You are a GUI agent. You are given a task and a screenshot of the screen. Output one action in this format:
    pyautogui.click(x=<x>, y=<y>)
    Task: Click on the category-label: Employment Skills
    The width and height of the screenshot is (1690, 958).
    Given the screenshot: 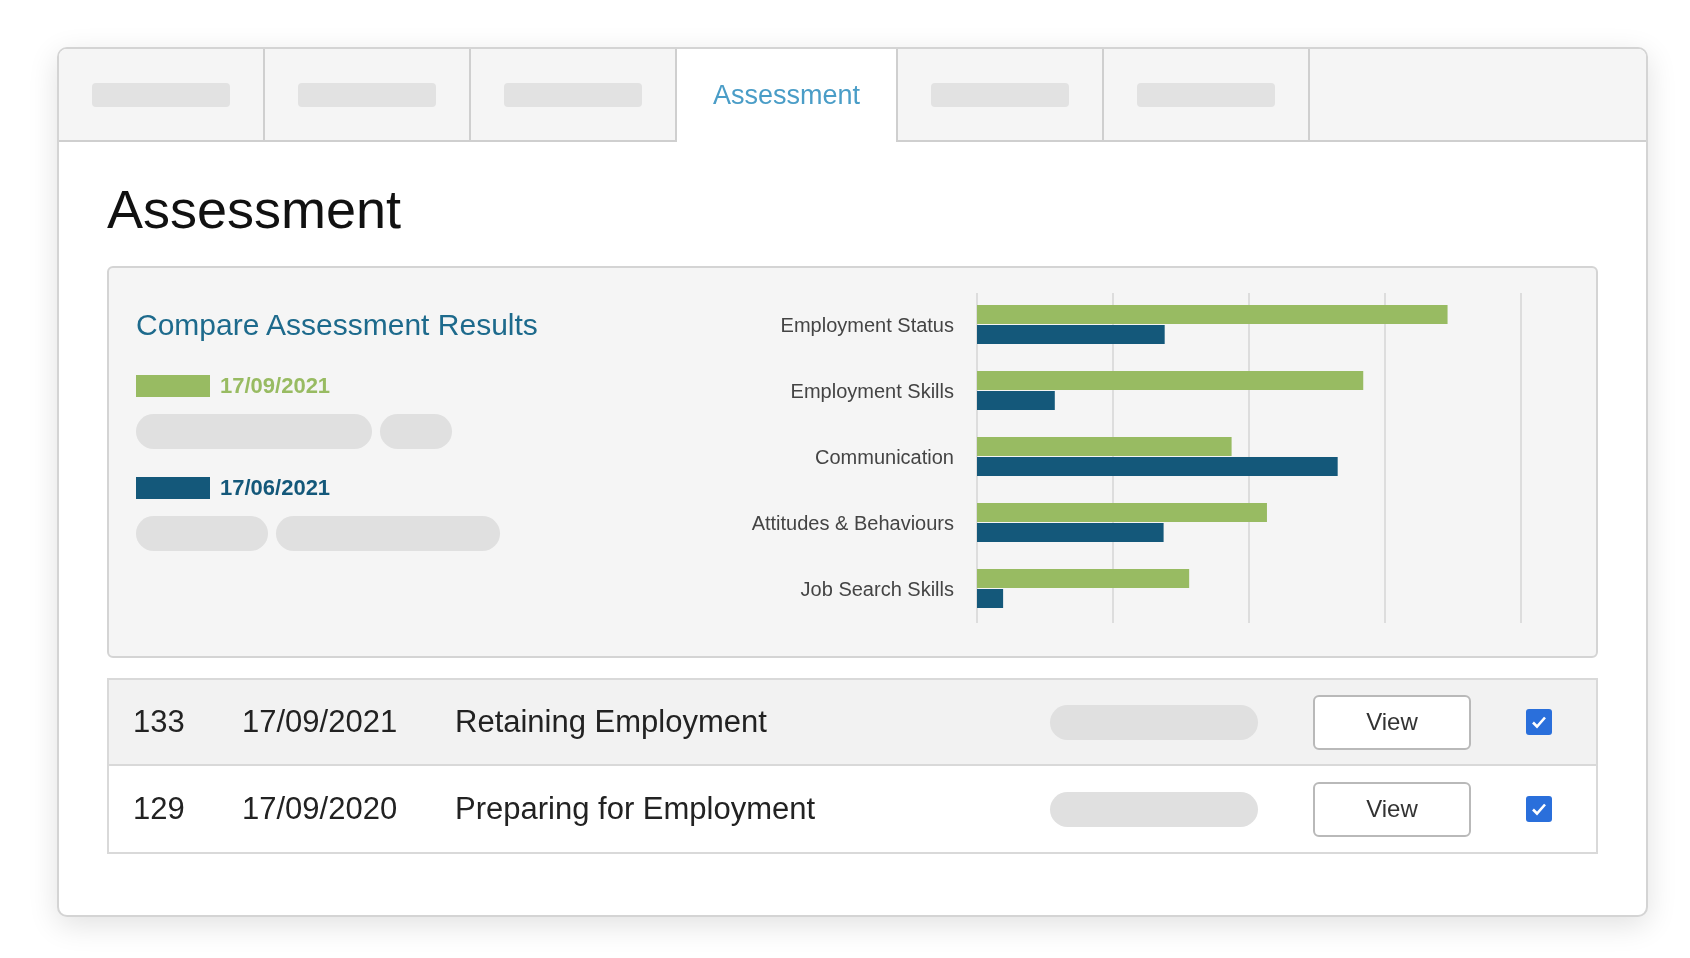 What is the action you would take?
    pyautogui.click(x=872, y=391)
    